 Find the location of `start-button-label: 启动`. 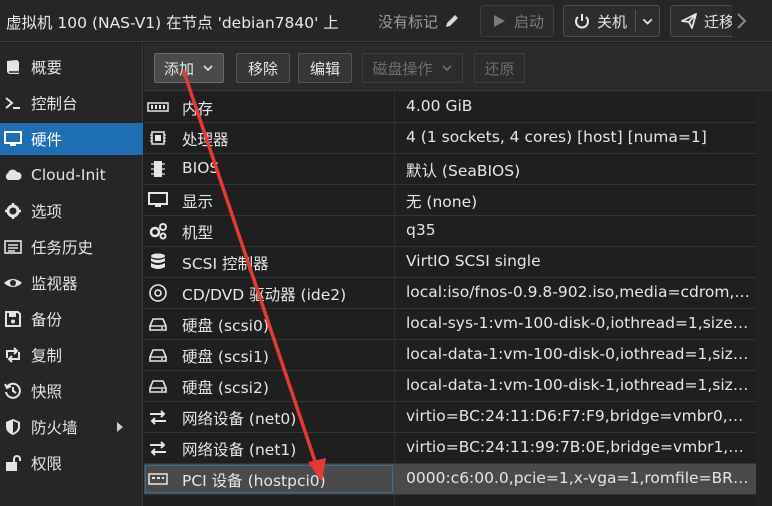

start-button-label: 启动 is located at coordinates (529, 21).